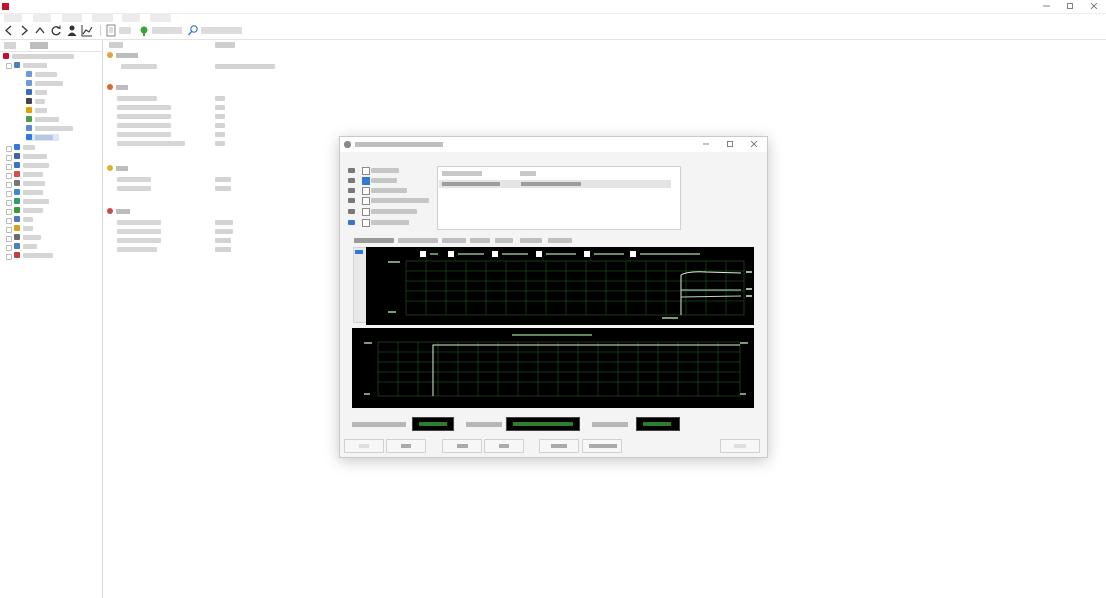 This screenshot has width=1106, height=598. Describe the element at coordinates (52, 128) in the screenshot. I see `sidebar-item-portable` at that location.